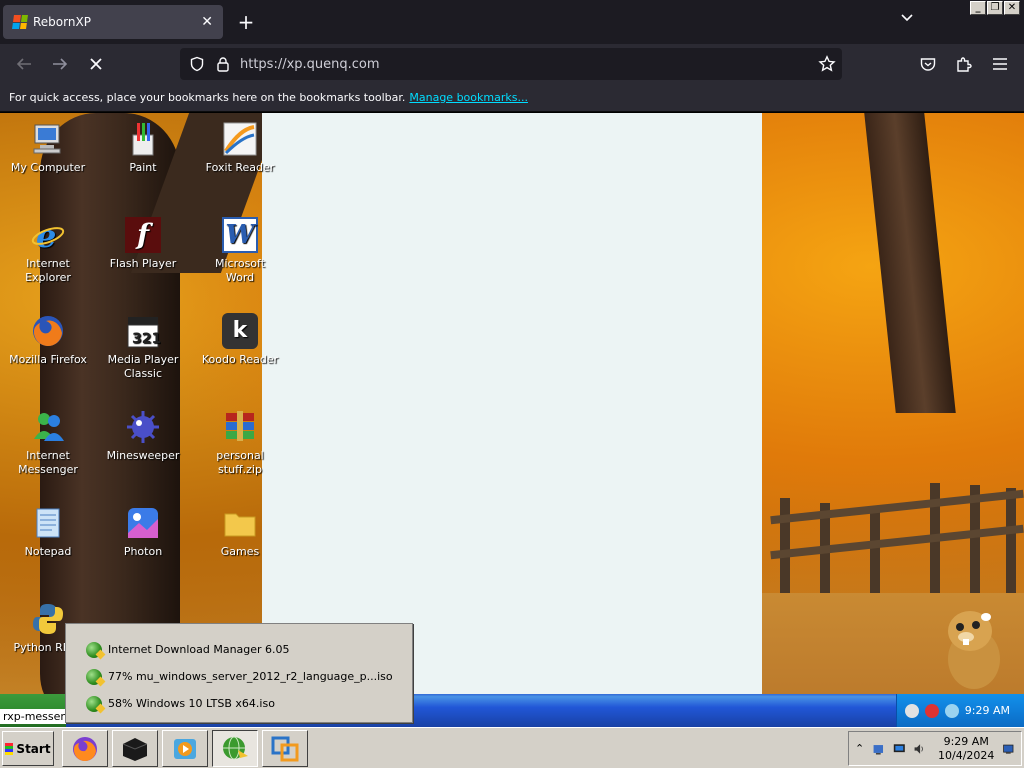 The width and height of the screenshot is (1024, 768). I want to click on notepad-icon, so click(48, 523).